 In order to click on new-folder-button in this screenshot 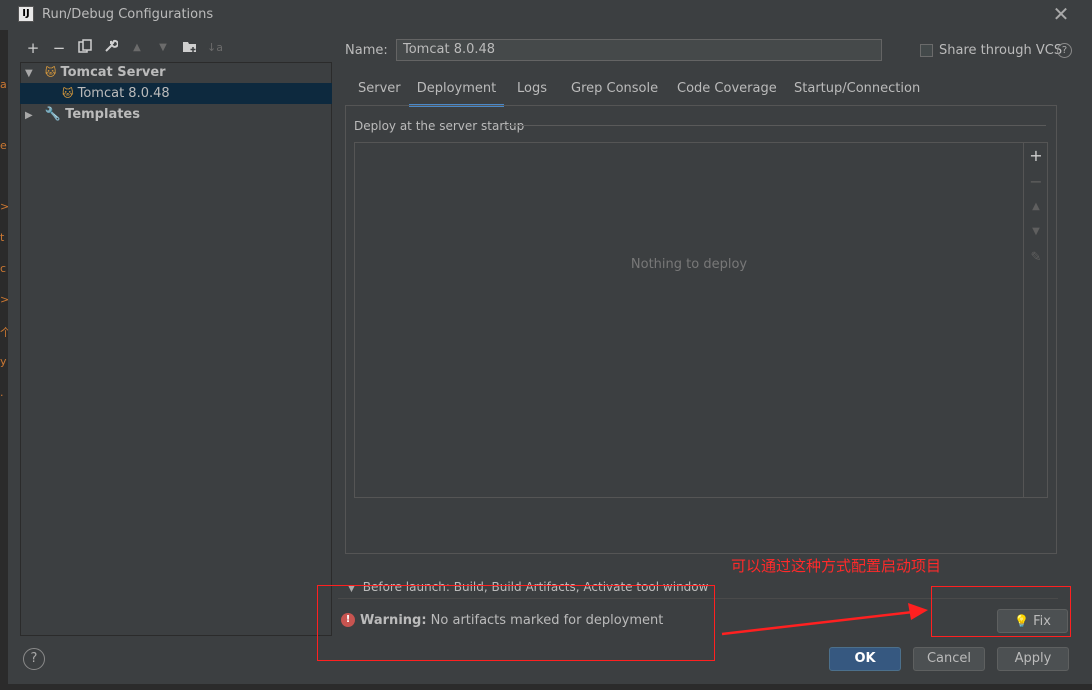, I will do `click(189, 48)`.